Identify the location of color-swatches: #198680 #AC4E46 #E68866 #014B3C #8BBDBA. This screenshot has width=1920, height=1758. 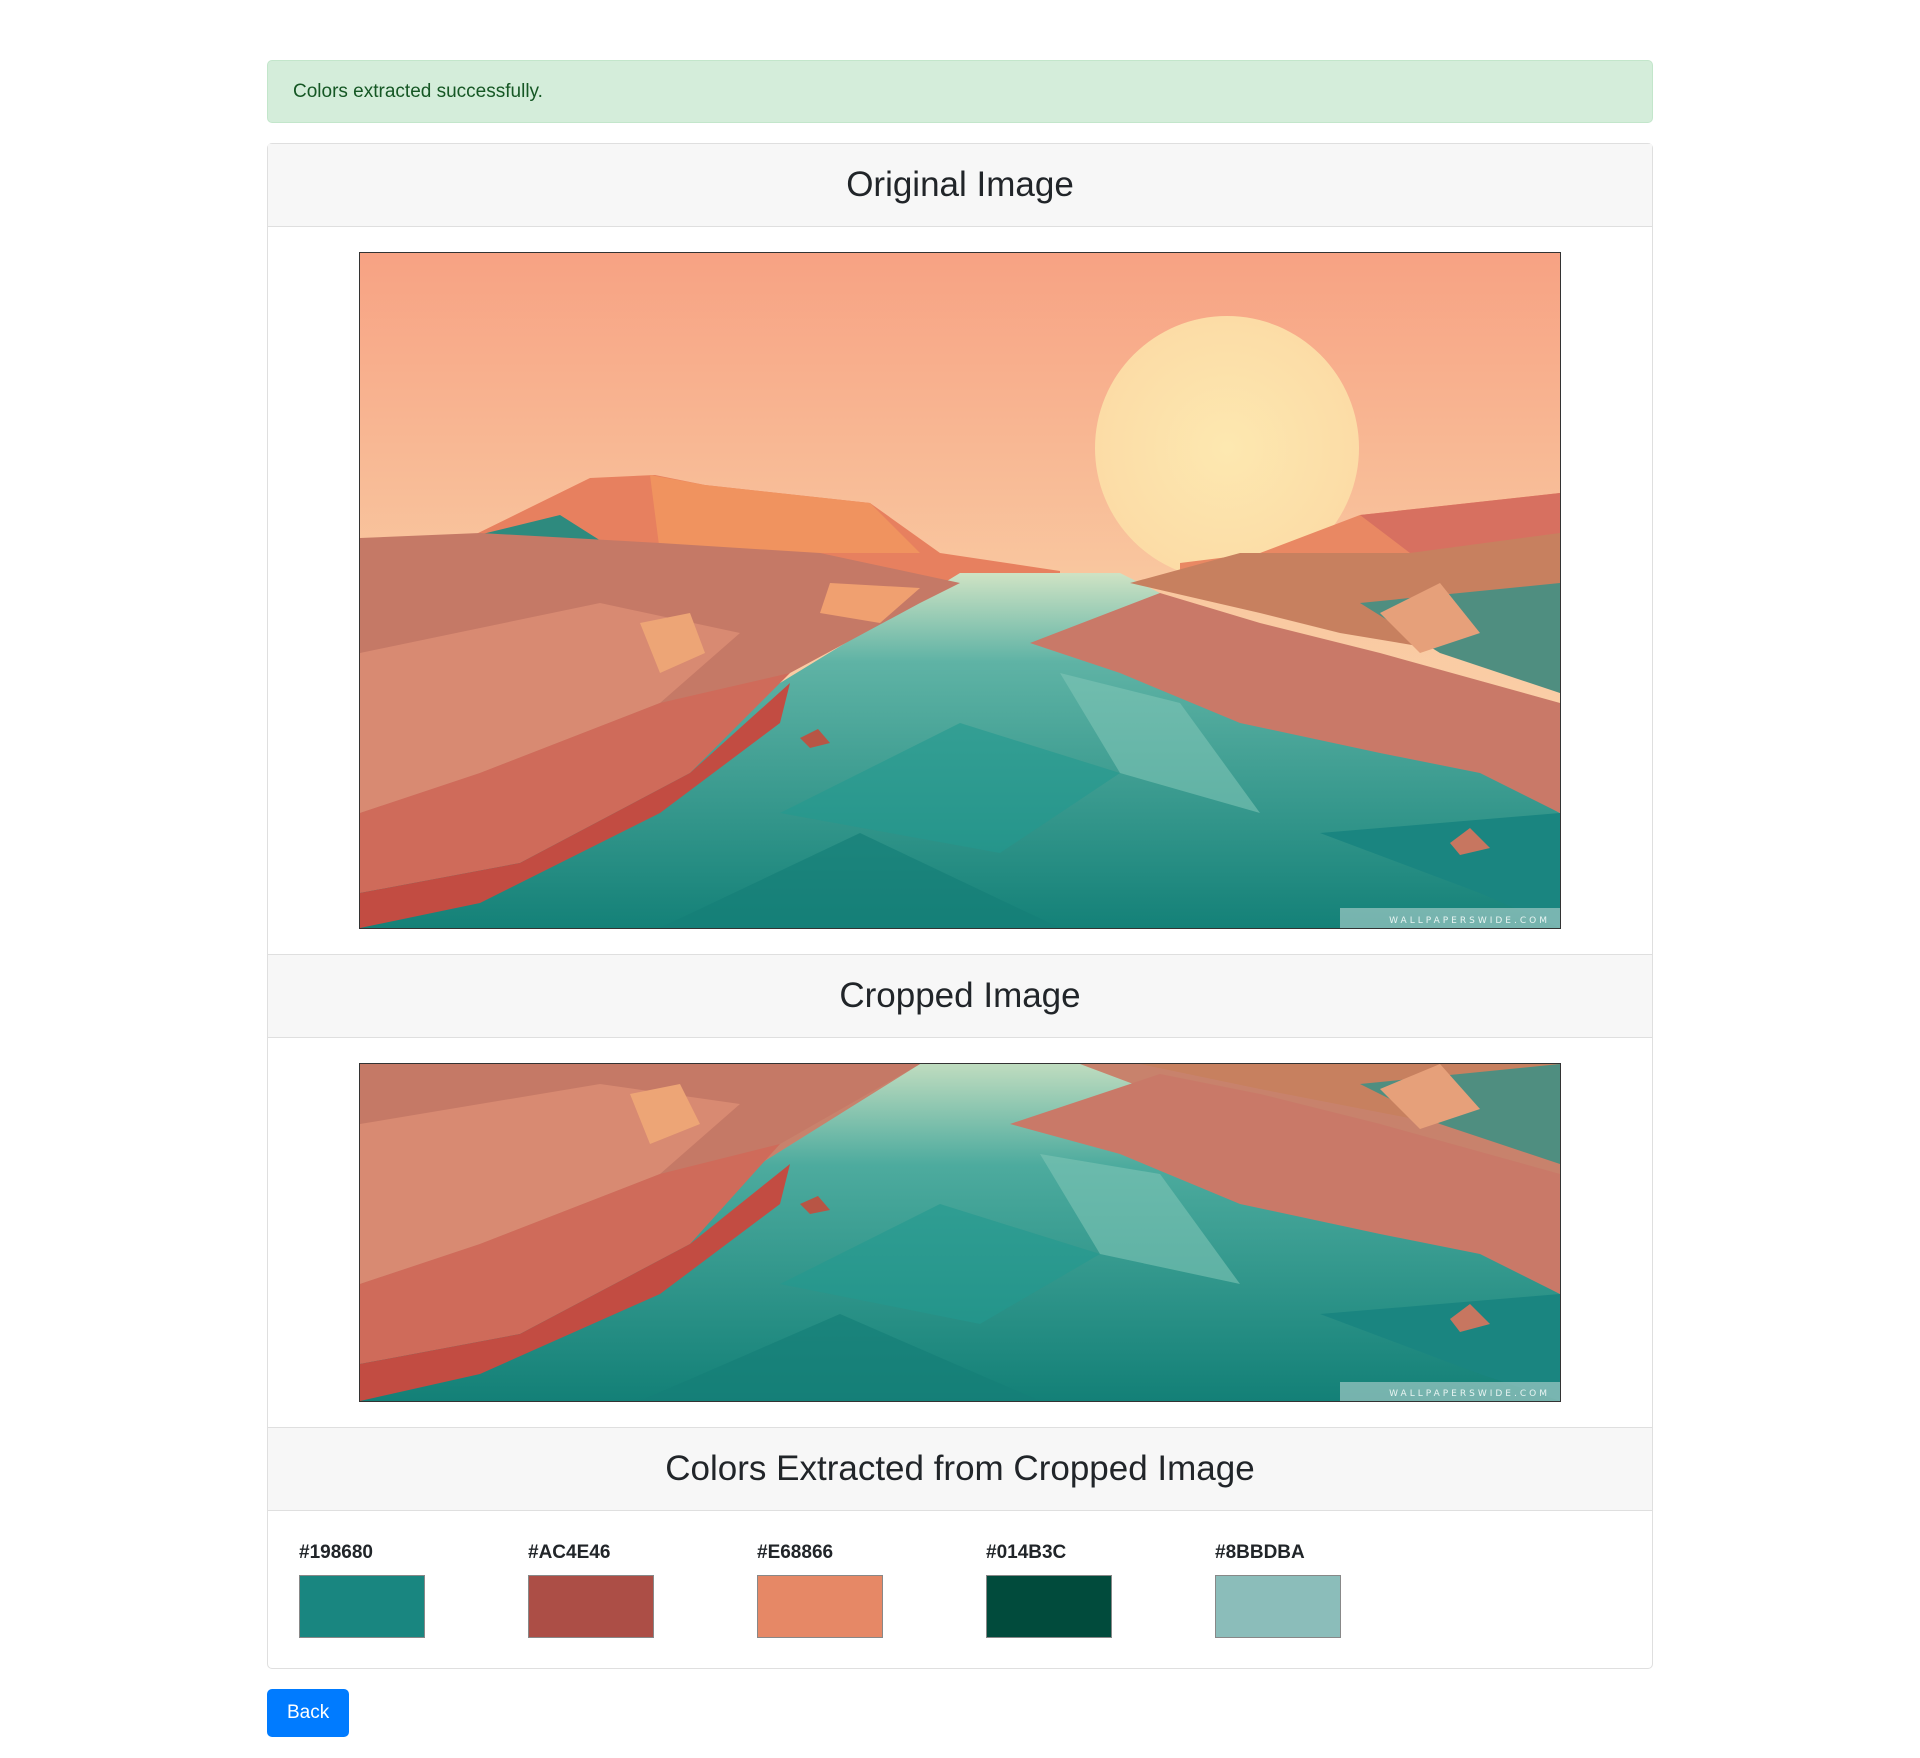
(960, 1589).